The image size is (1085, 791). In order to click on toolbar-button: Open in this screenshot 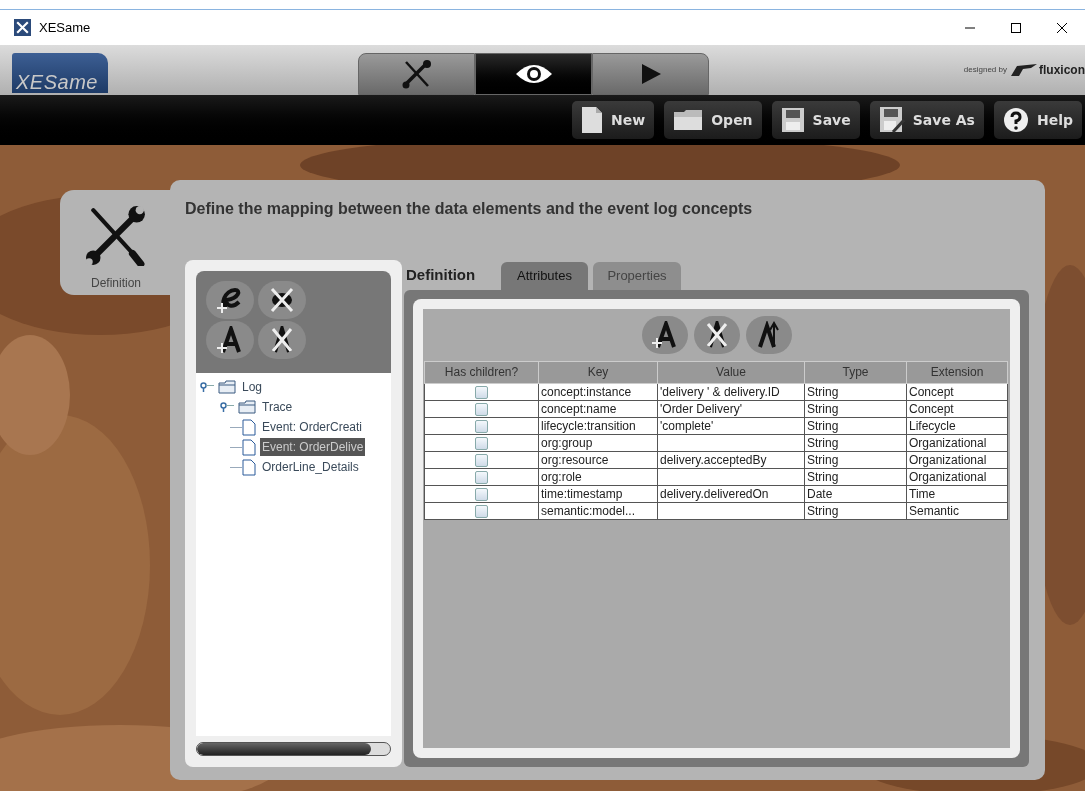, I will do `click(713, 120)`.